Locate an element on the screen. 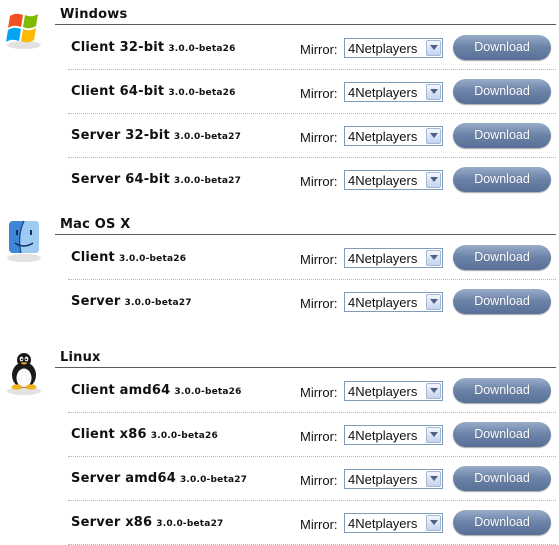 This screenshot has width=559, height=545. package-name: Client is located at coordinates (93, 257).